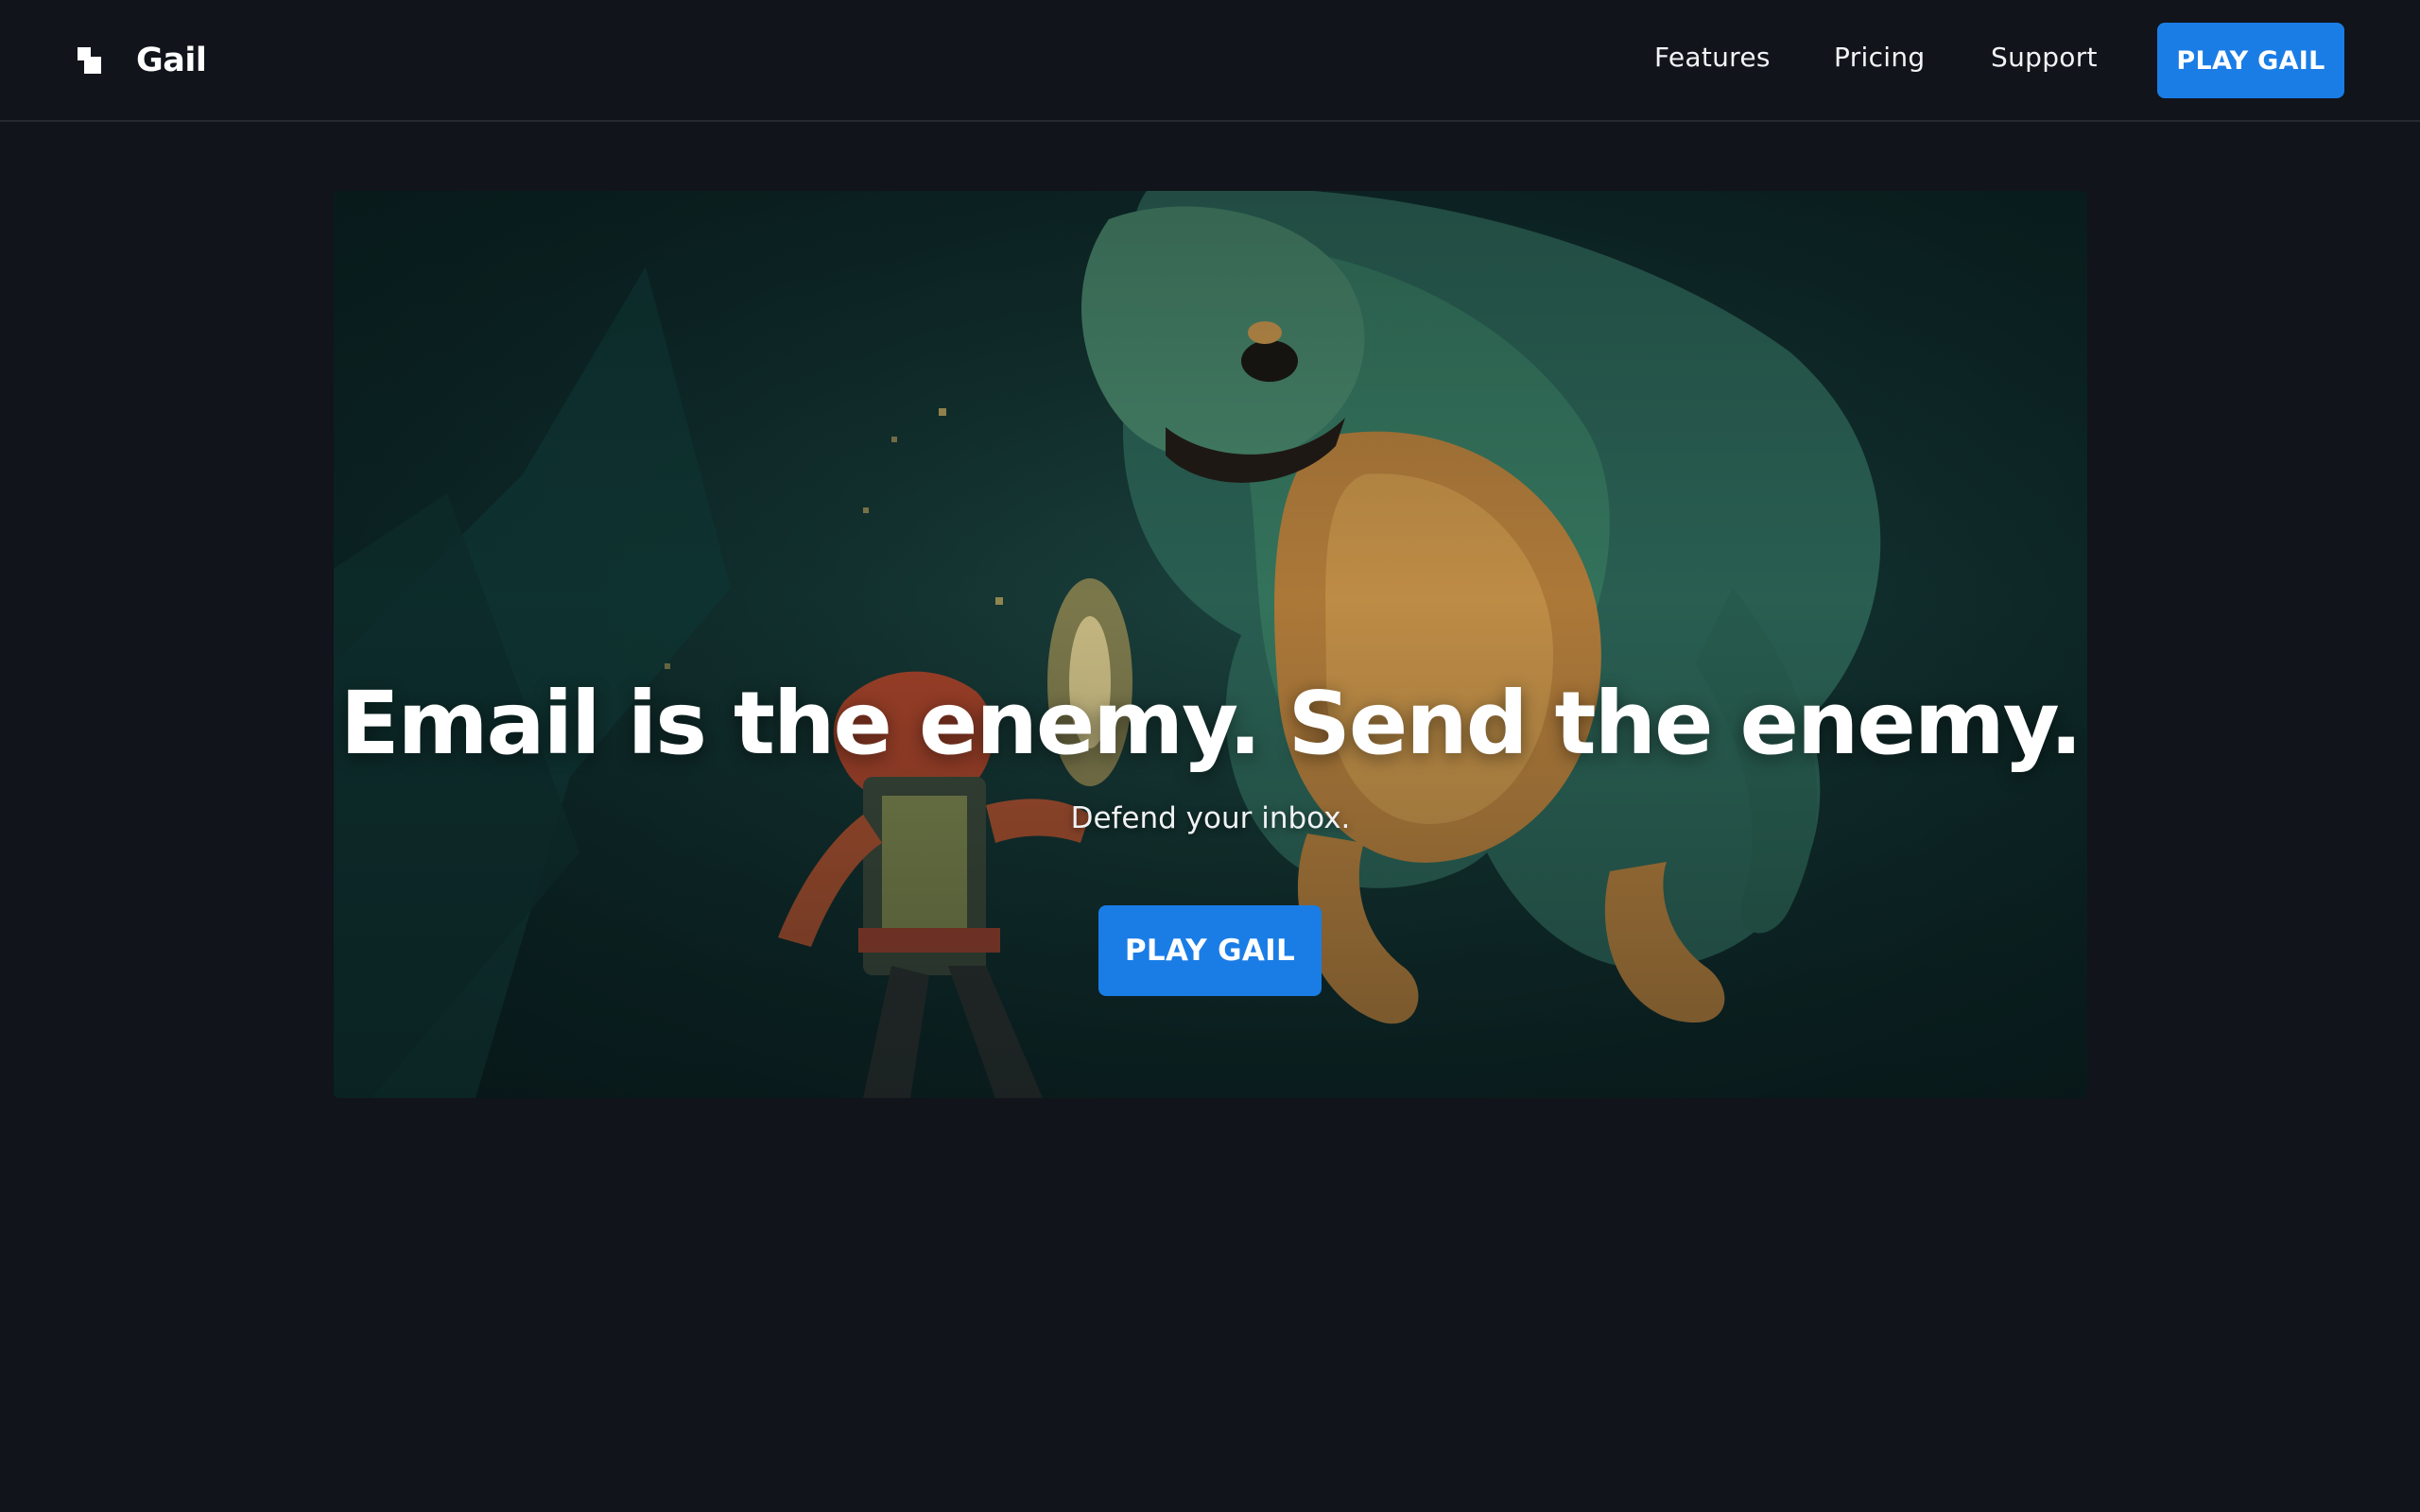  I want to click on nav-link-pricing: Pricing, so click(1879, 57).